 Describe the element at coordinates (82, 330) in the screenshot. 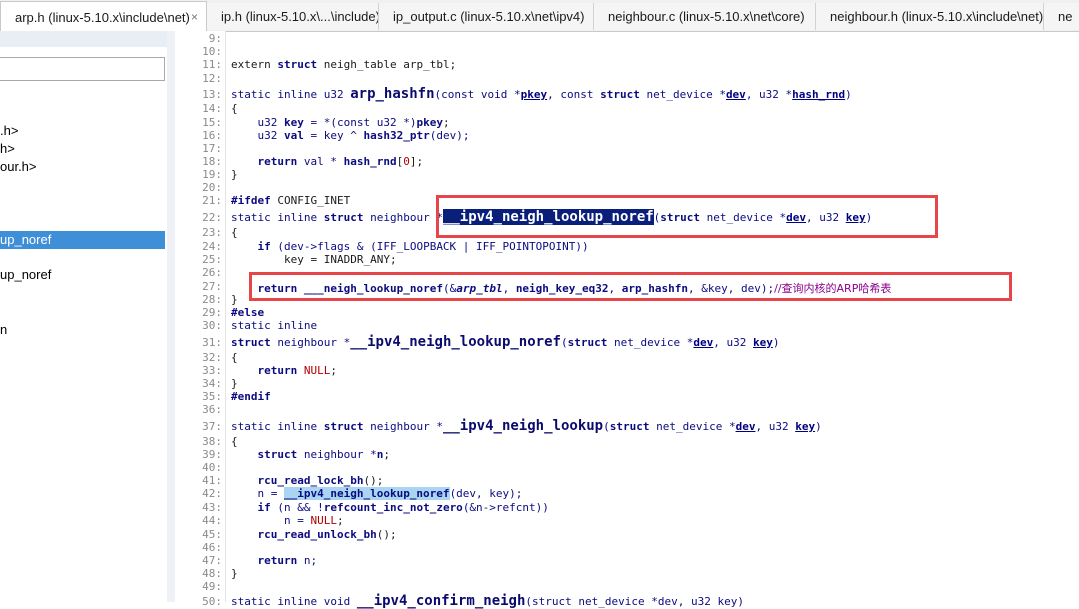

I see `sidebar-item: n` at that location.